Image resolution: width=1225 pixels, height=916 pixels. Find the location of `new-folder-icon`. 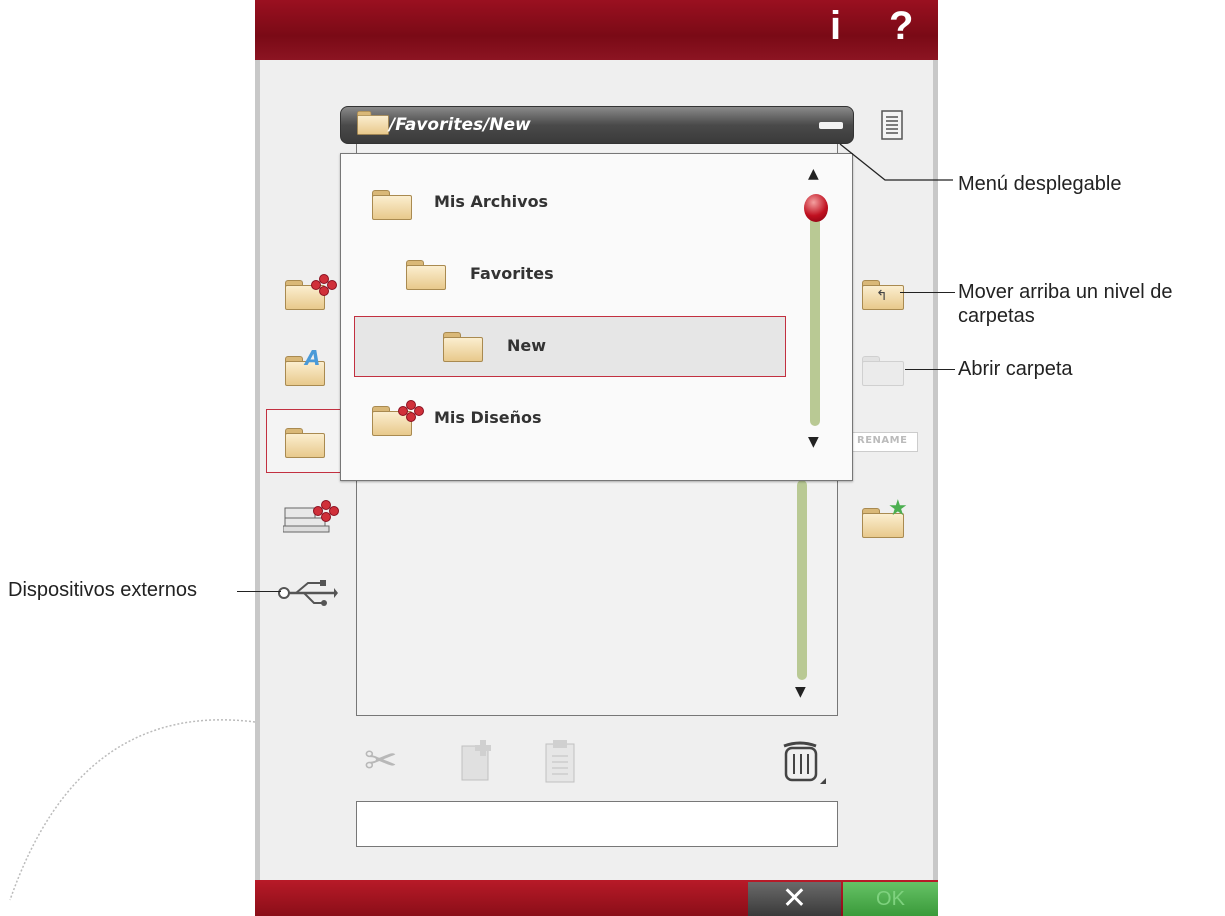

new-folder-icon is located at coordinates (478, 760).